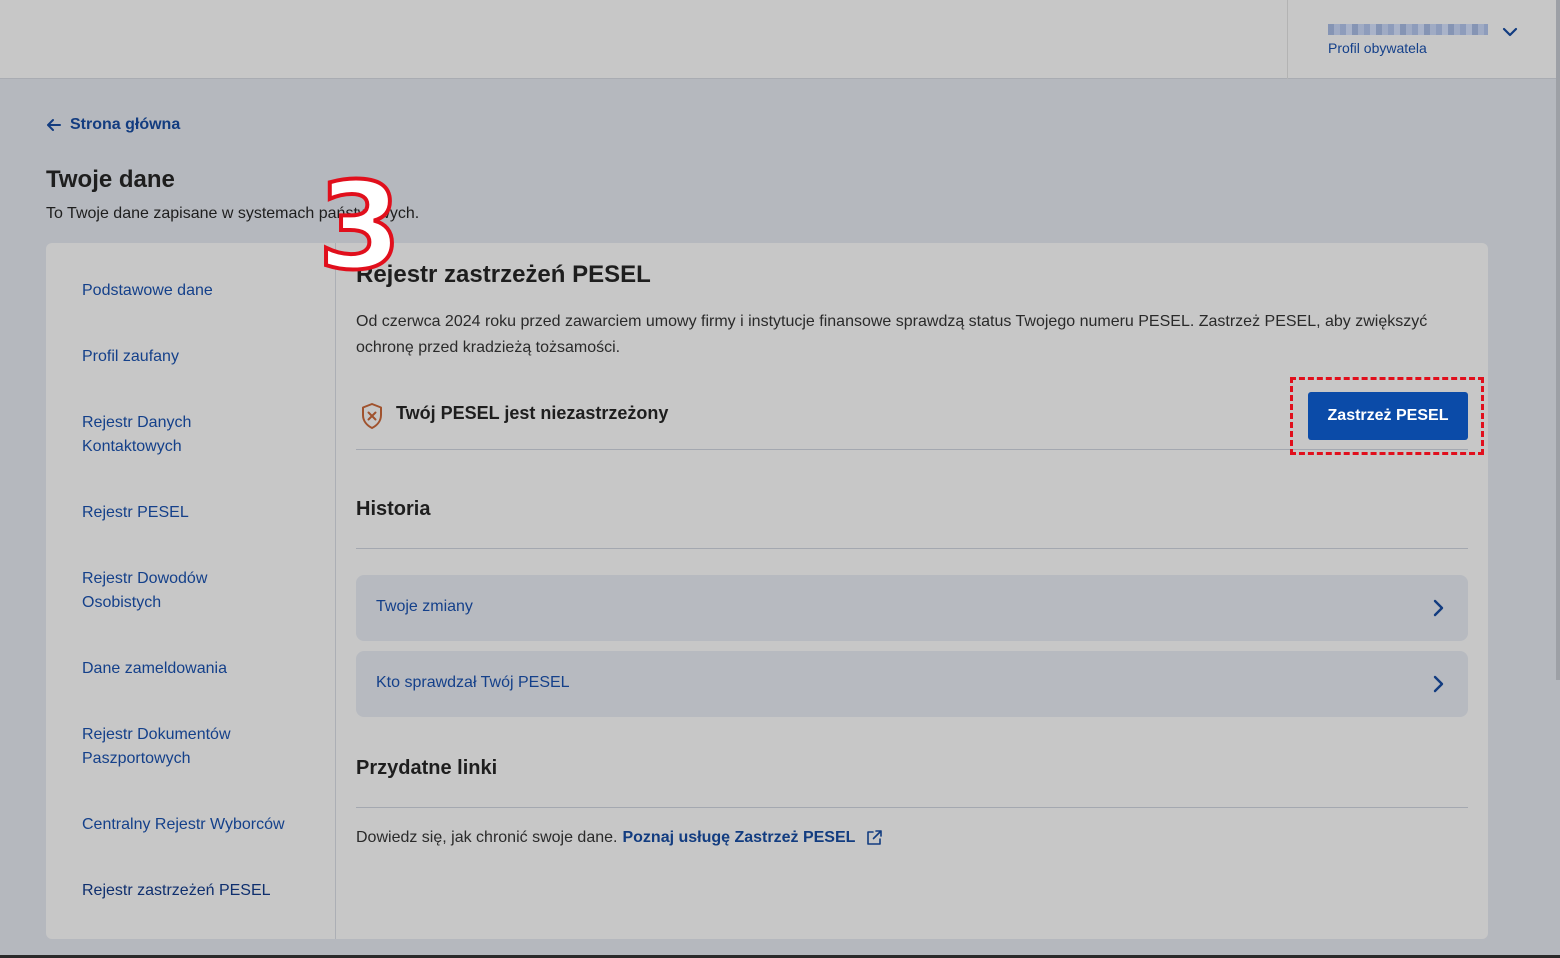 This screenshot has width=1560, height=958. What do you see at coordinates (912, 807) in the screenshot?
I see `links-divider` at bounding box center [912, 807].